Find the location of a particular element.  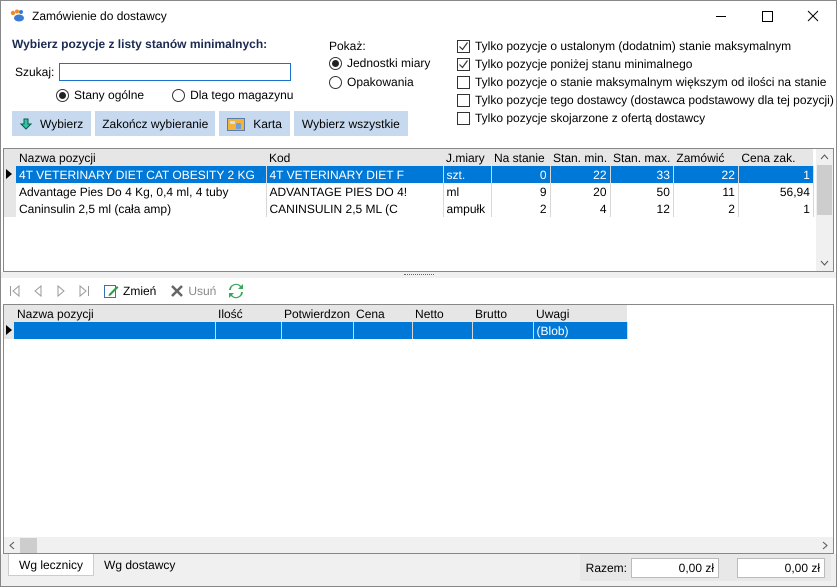

column-header: Stan. min. is located at coordinates (580, 157).